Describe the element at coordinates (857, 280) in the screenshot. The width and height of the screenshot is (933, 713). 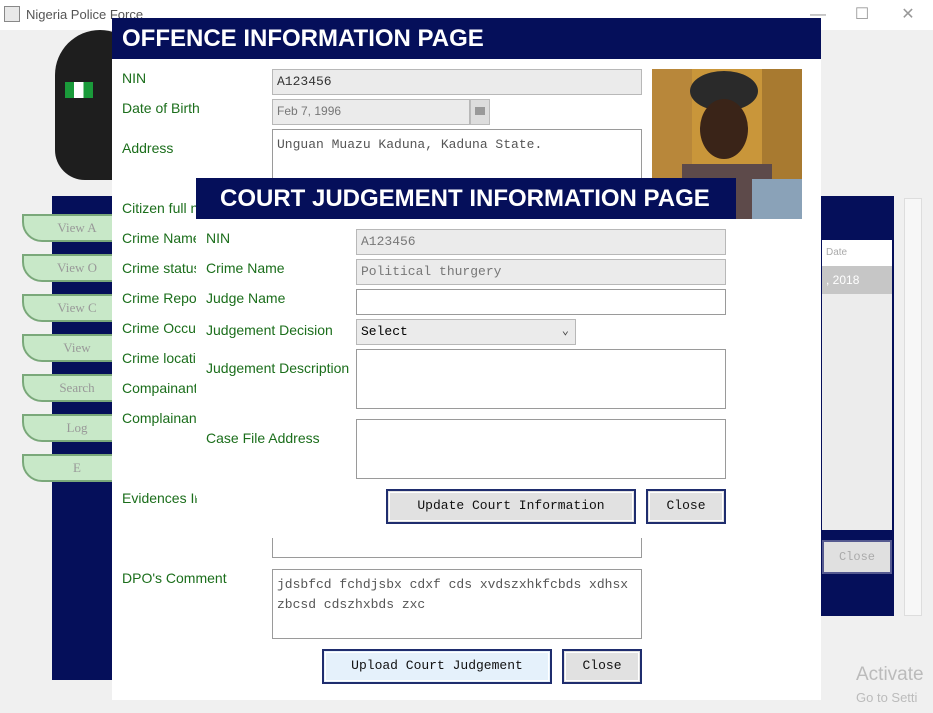
I see `background-table-row: , 2018` at that location.